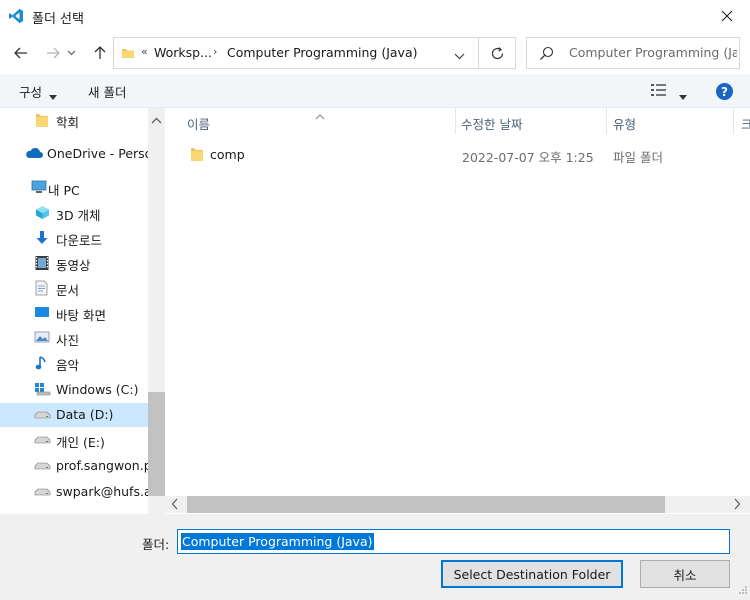 Image resolution: width=750 pixels, height=600 pixels. Describe the element at coordinates (43, 213) in the screenshot. I see `cube-icon` at that location.